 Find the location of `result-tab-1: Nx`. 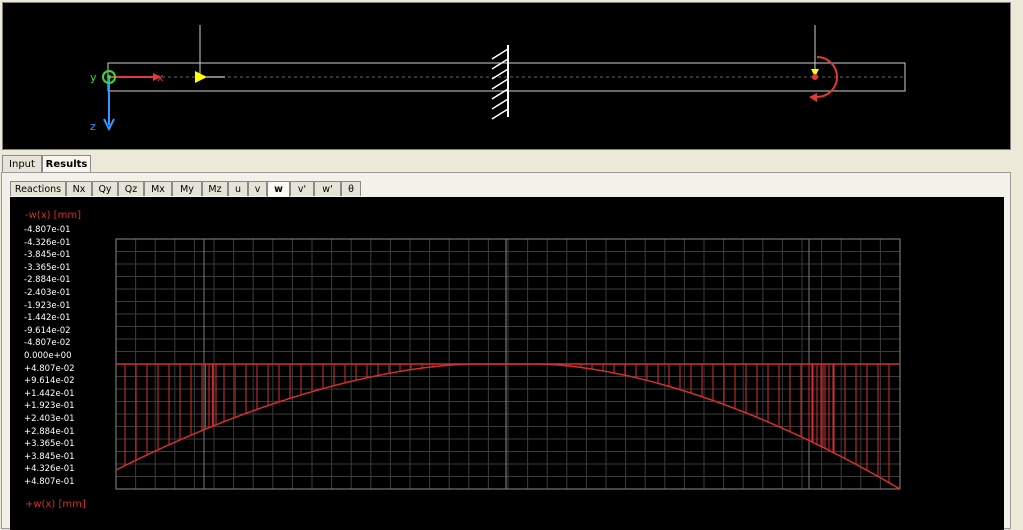

result-tab-1: Nx is located at coordinates (79, 188).